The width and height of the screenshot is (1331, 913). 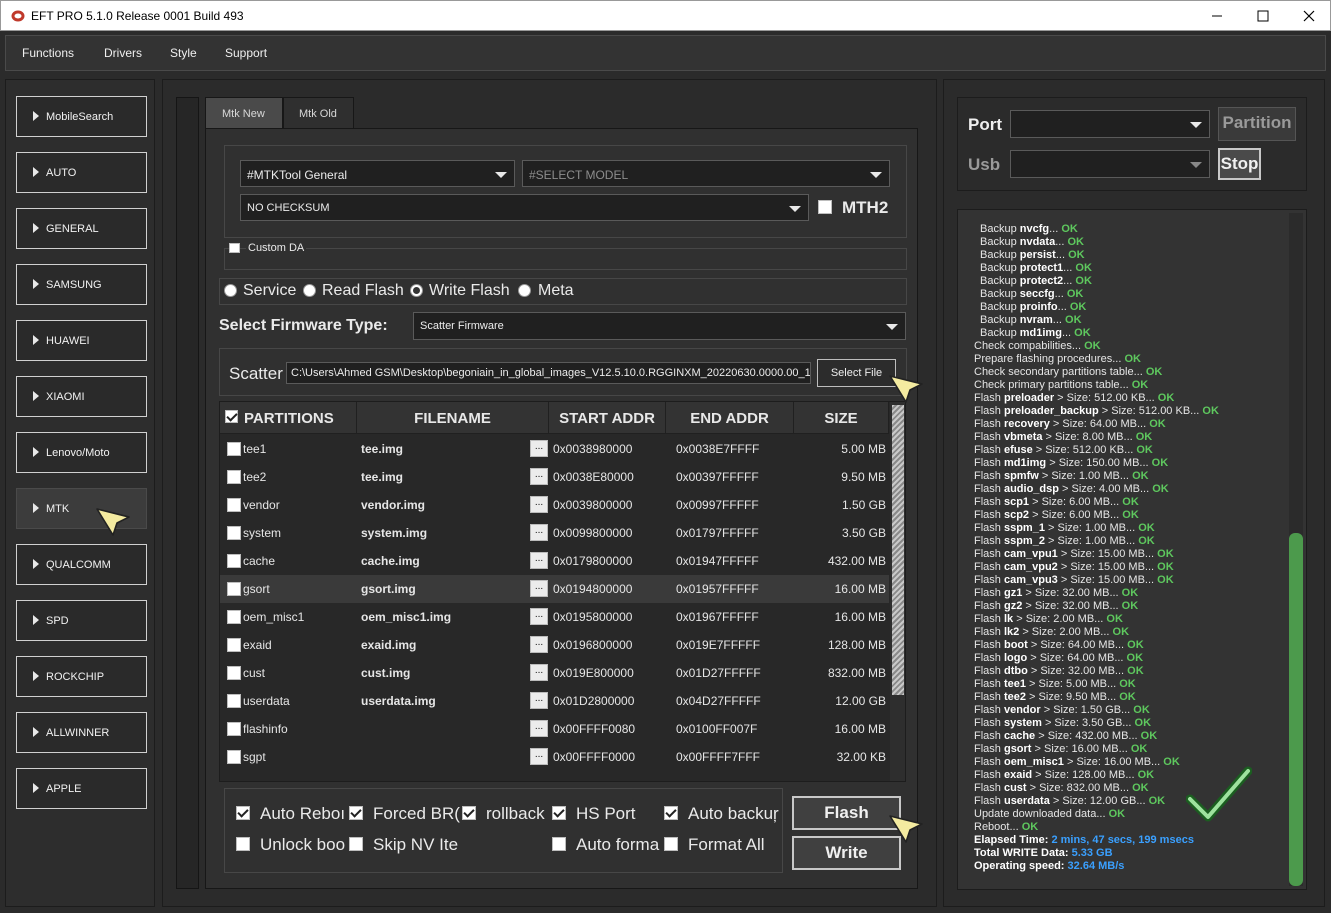 What do you see at coordinates (559, 844) in the screenshot?
I see `auto-format-checkbox` at bounding box center [559, 844].